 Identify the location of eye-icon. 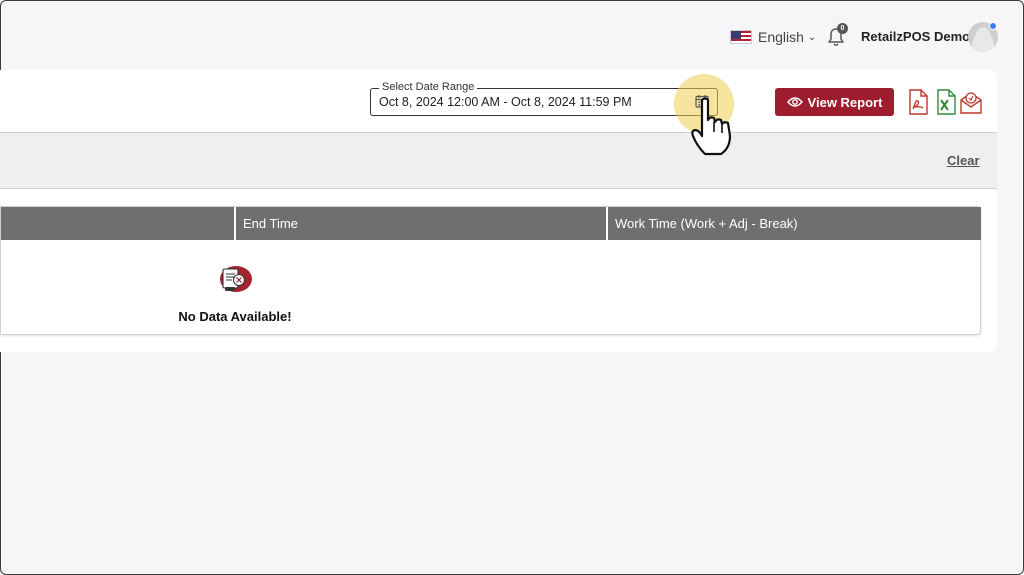
(794, 102).